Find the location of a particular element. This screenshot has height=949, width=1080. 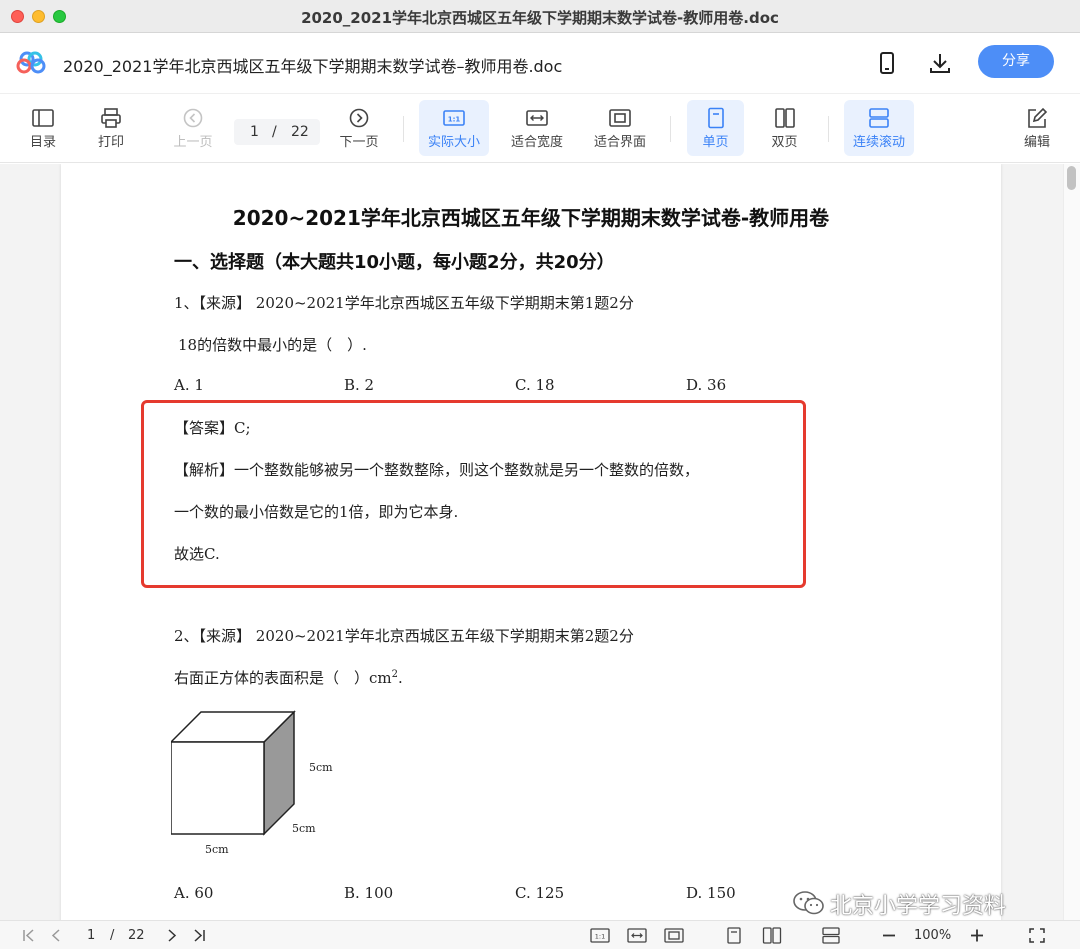

chevron-left-icon is located at coordinates (57, 935).